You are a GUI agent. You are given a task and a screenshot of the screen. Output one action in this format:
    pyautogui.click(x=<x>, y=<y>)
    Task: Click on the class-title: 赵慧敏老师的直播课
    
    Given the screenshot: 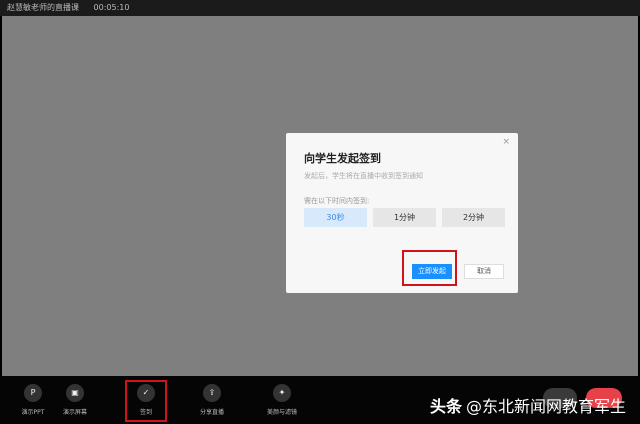 What is the action you would take?
    pyautogui.click(x=43, y=7)
    